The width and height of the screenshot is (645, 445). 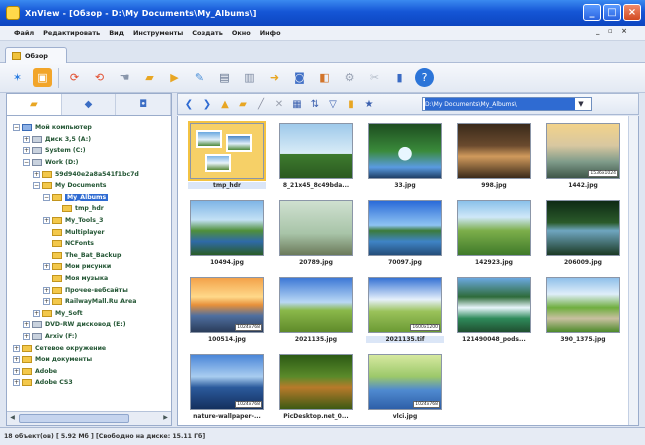 What do you see at coordinates (494, 235) in the screenshot?
I see `image-thumbnail: 142923.jpg` at bounding box center [494, 235].